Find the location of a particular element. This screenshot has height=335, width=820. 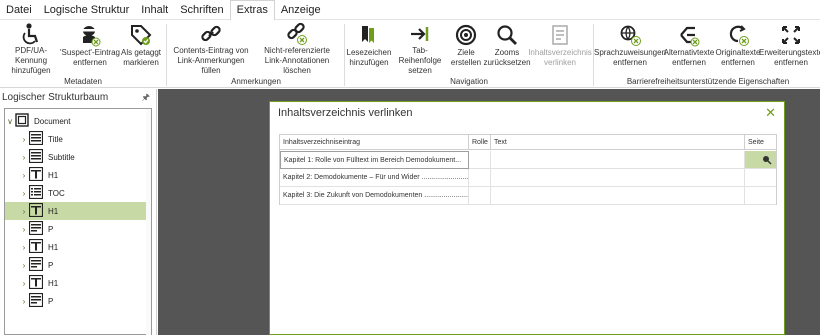

toc-link-button: Inhaltsverzeichnis verlinken is located at coordinates (560, 48).